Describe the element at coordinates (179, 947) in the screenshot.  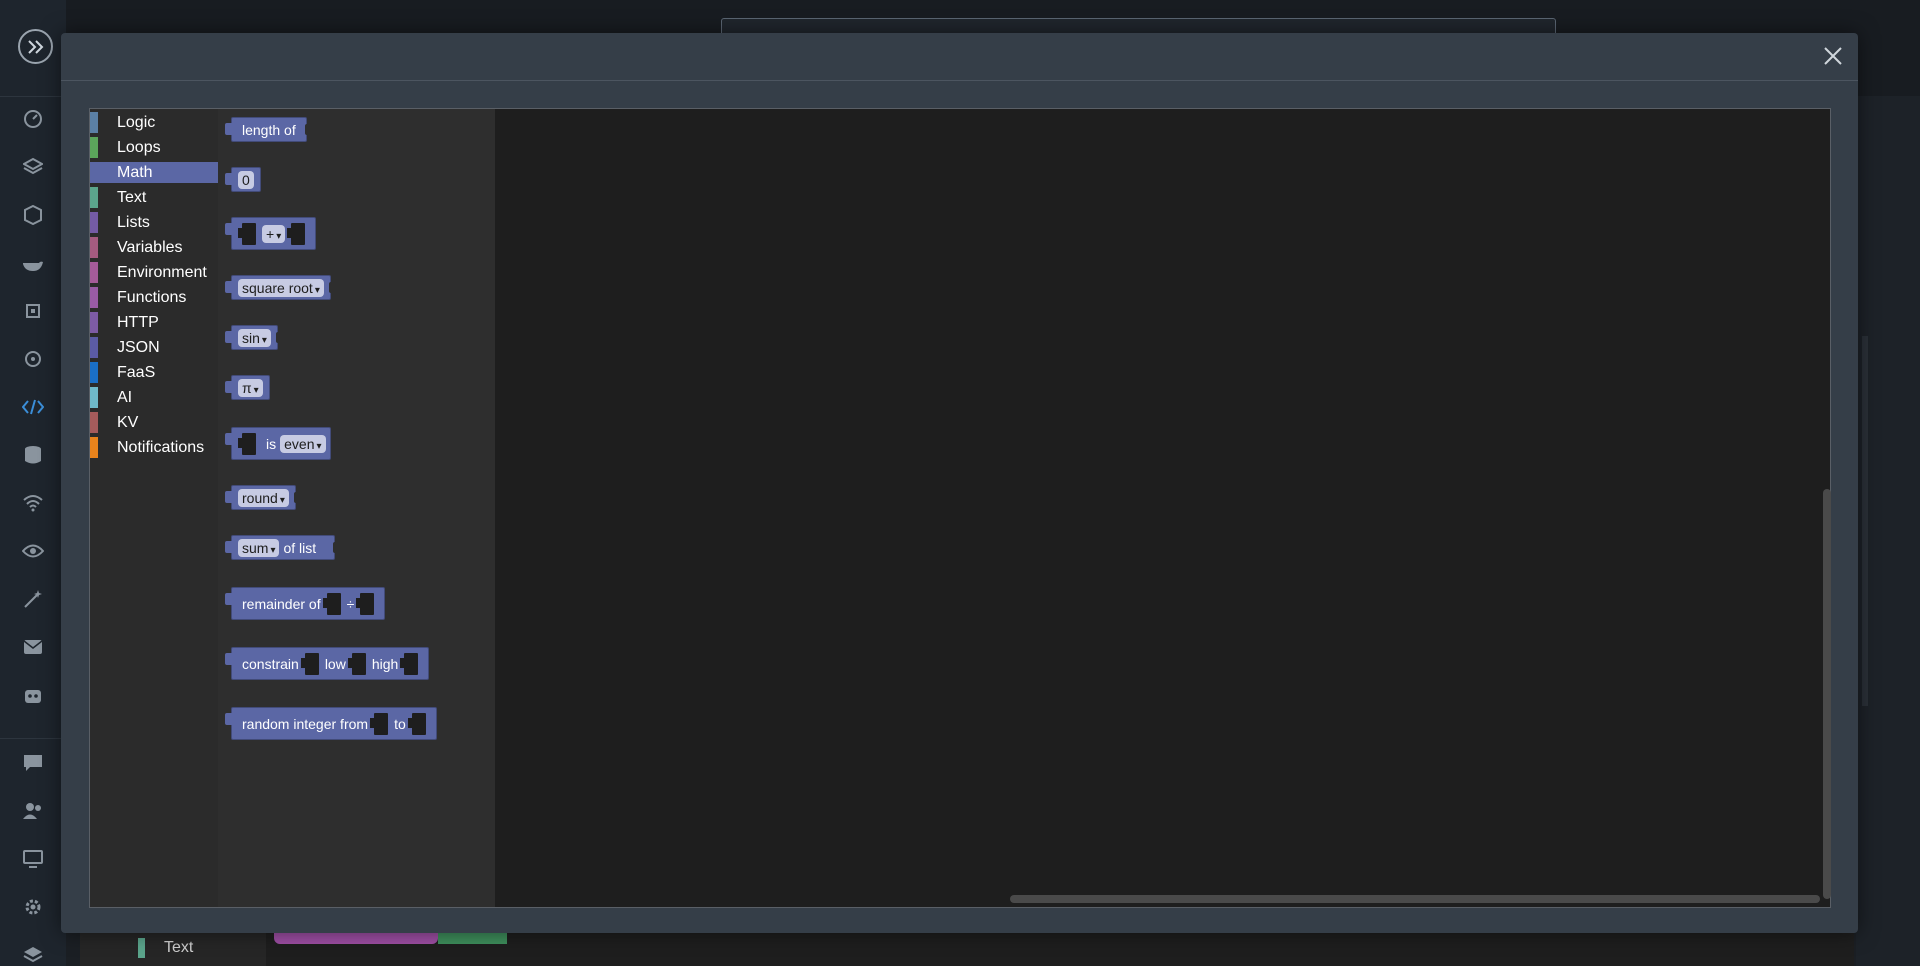
I see `bg-toolbox-label: Text` at that location.